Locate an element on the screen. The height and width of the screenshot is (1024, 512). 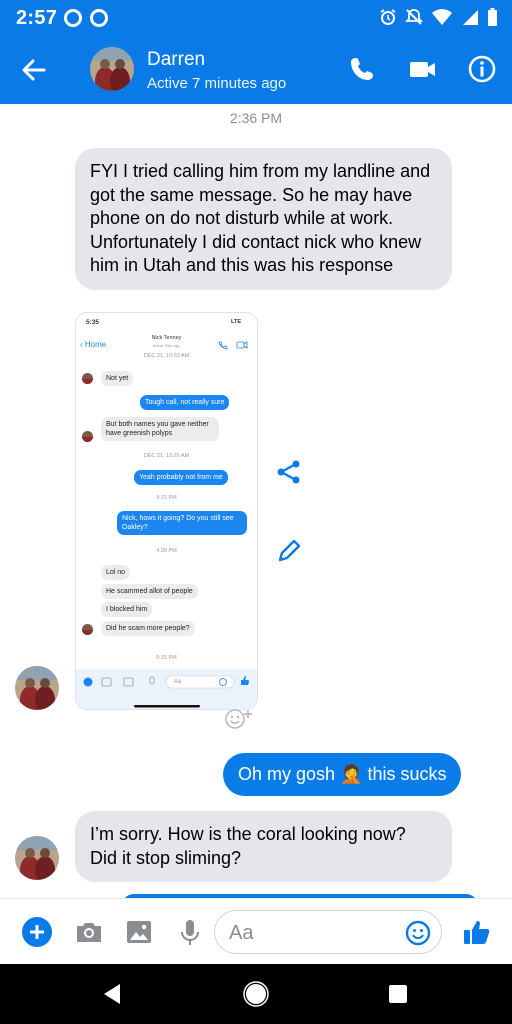
shot-composer is located at coordinates (166, 689).